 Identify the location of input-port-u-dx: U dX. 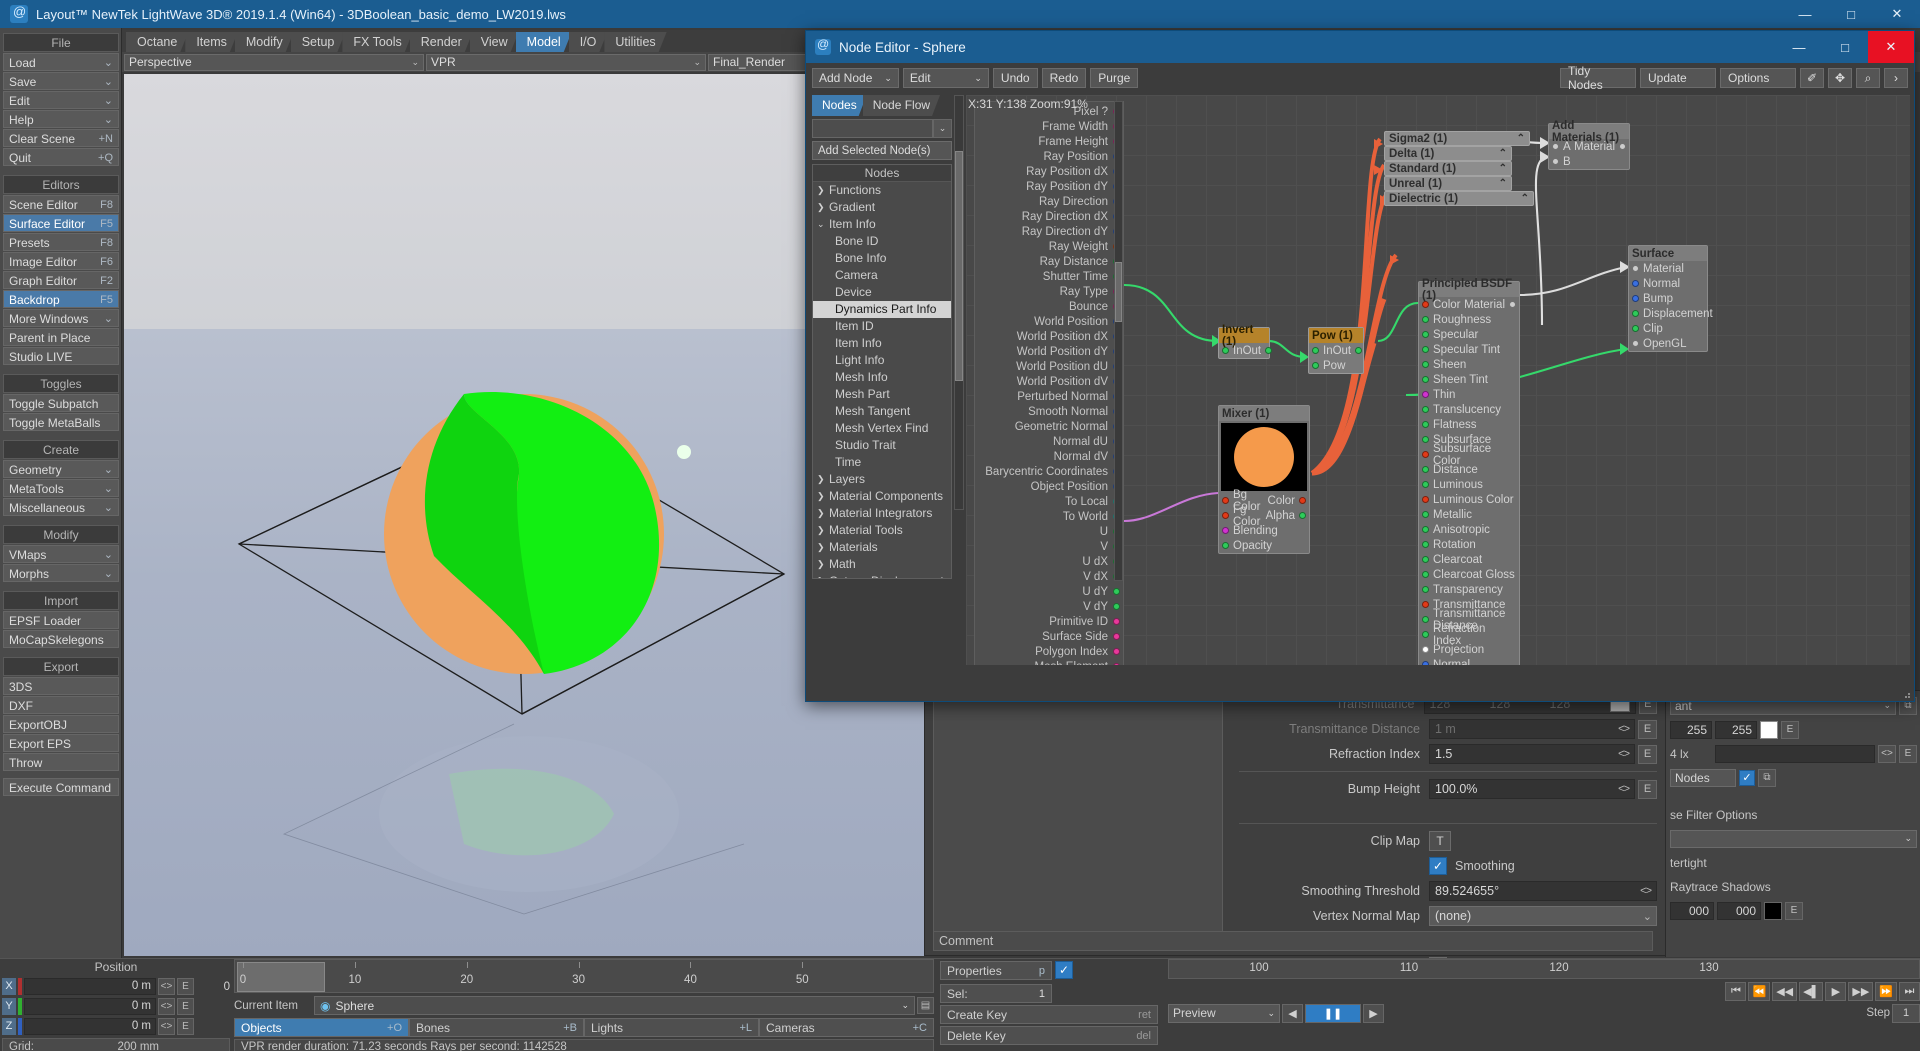
(1049, 561).